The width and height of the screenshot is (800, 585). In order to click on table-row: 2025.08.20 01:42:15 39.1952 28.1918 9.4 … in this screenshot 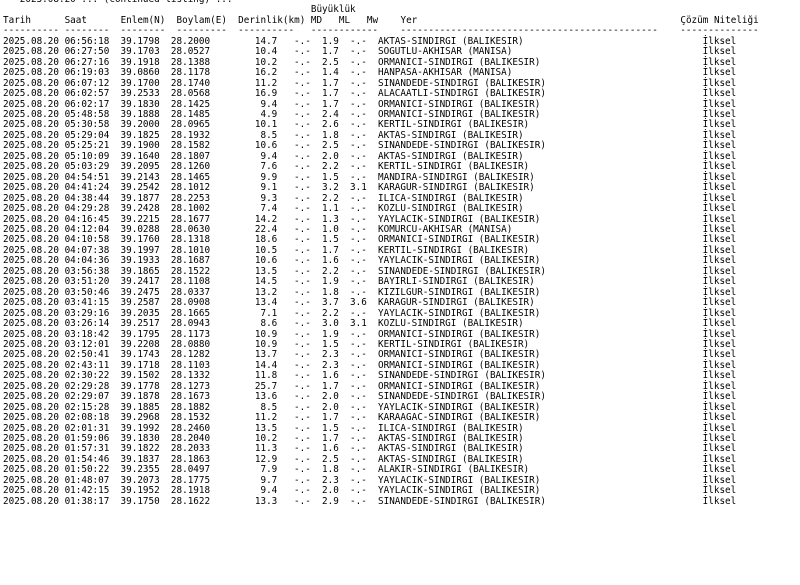, I will do `click(370, 491)`.